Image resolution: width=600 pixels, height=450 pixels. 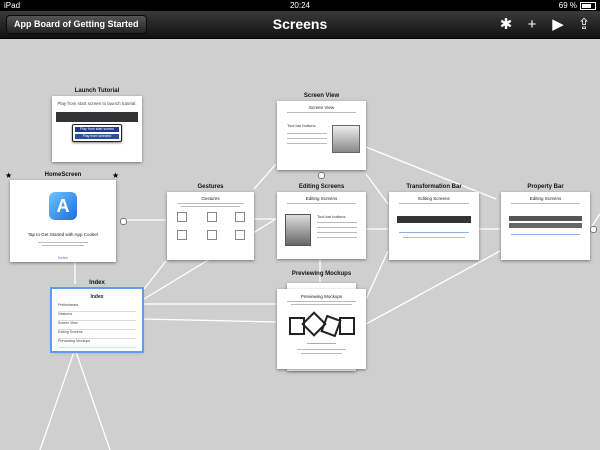 What do you see at coordinates (321, 296) in the screenshot?
I see `previewing-inner-title: Previewing Mockups` at bounding box center [321, 296].